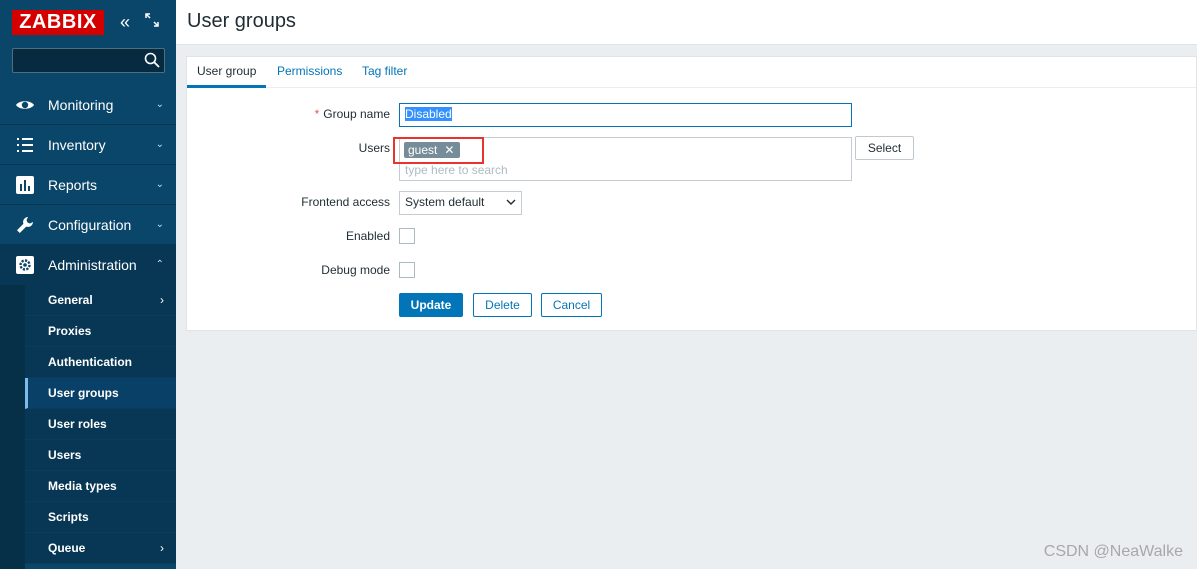 The height and width of the screenshot is (569, 1197). What do you see at coordinates (70, 300) in the screenshot?
I see `submenu-label: General` at bounding box center [70, 300].